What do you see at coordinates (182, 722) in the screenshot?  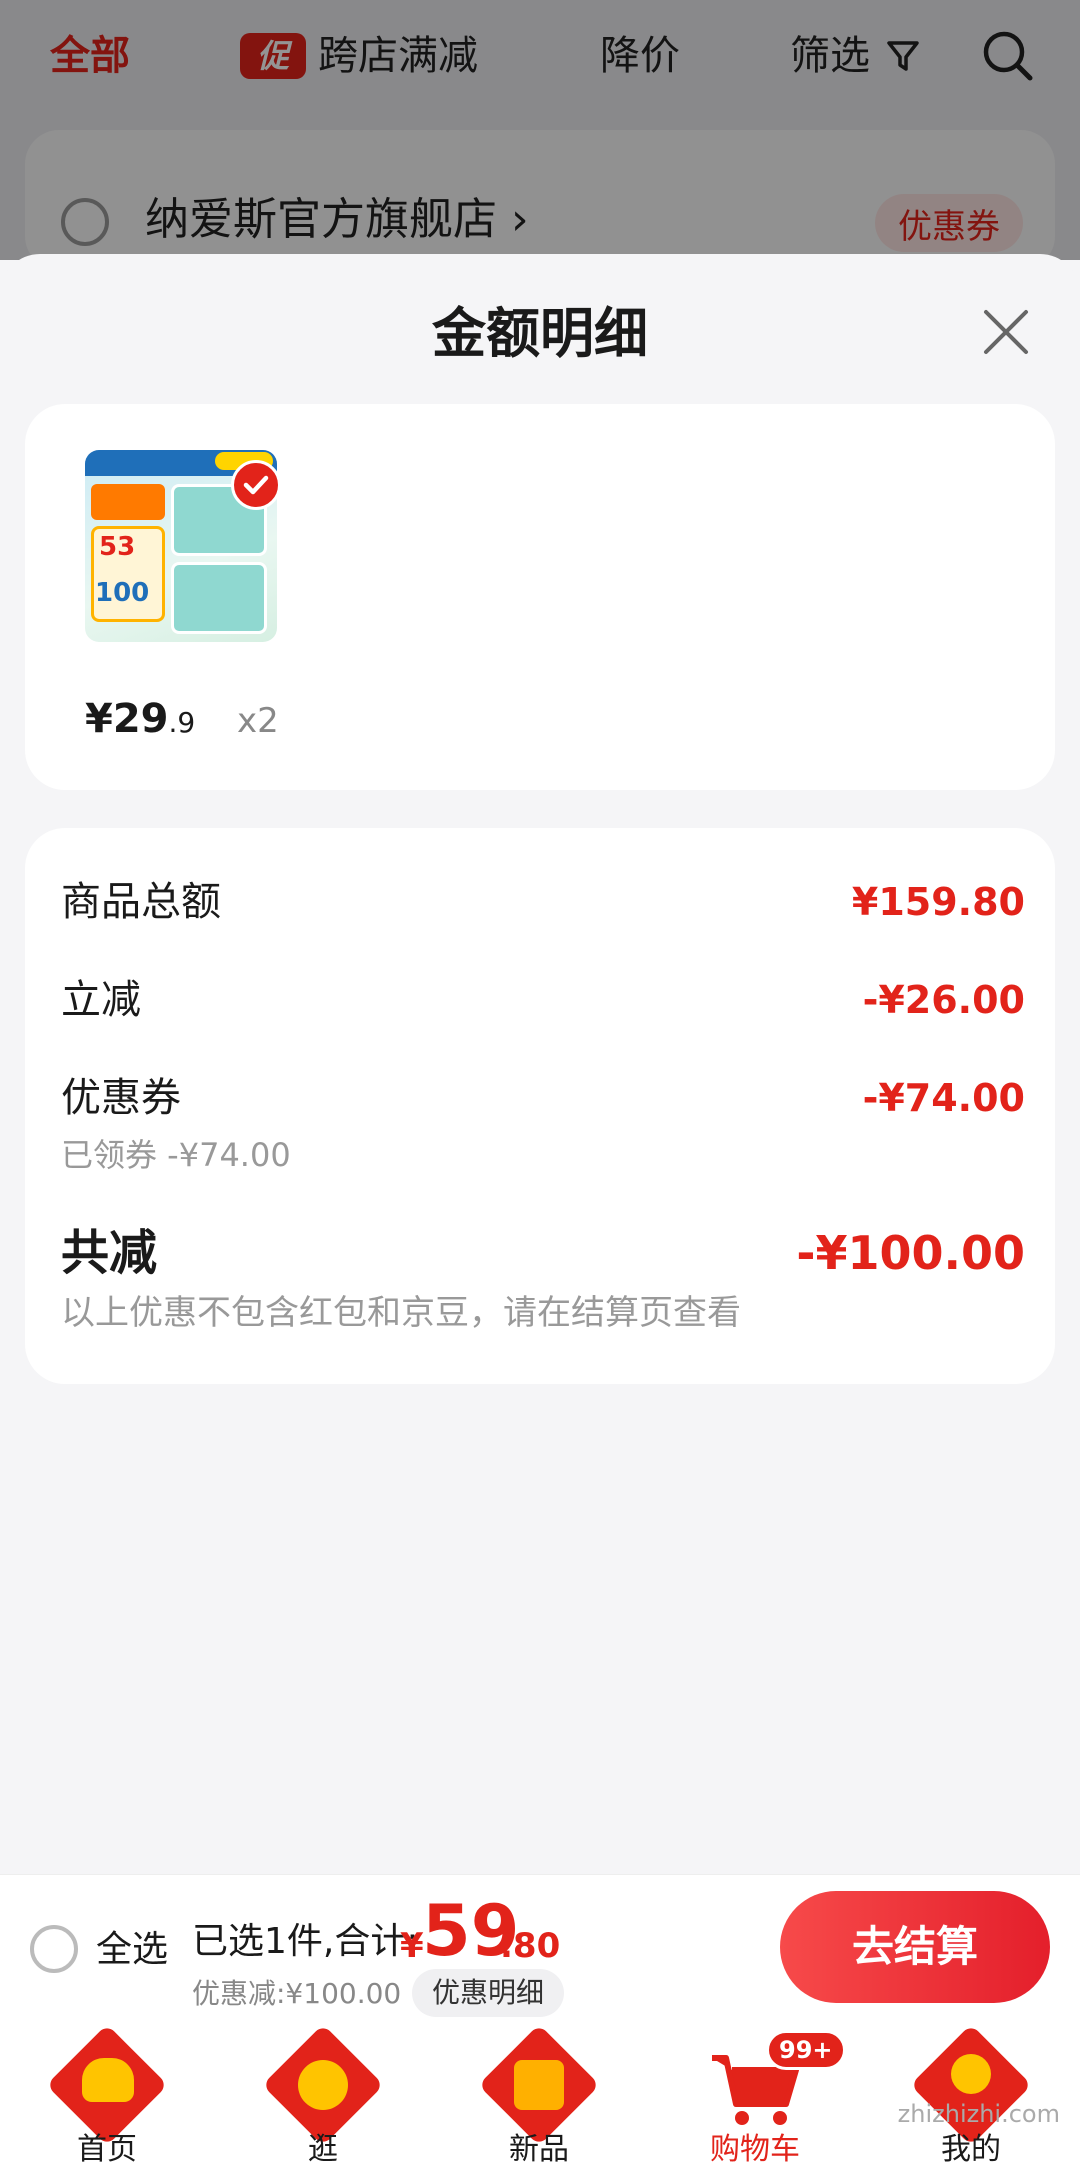 I see `product-price-dec: .9` at bounding box center [182, 722].